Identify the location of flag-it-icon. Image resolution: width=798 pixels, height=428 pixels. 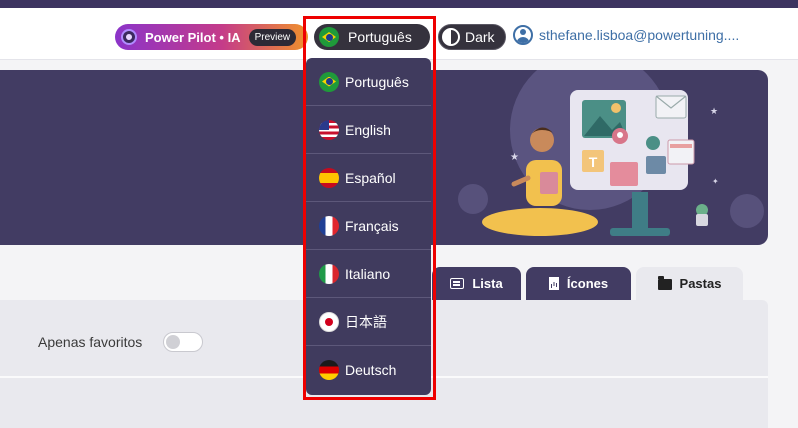
(329, 273).